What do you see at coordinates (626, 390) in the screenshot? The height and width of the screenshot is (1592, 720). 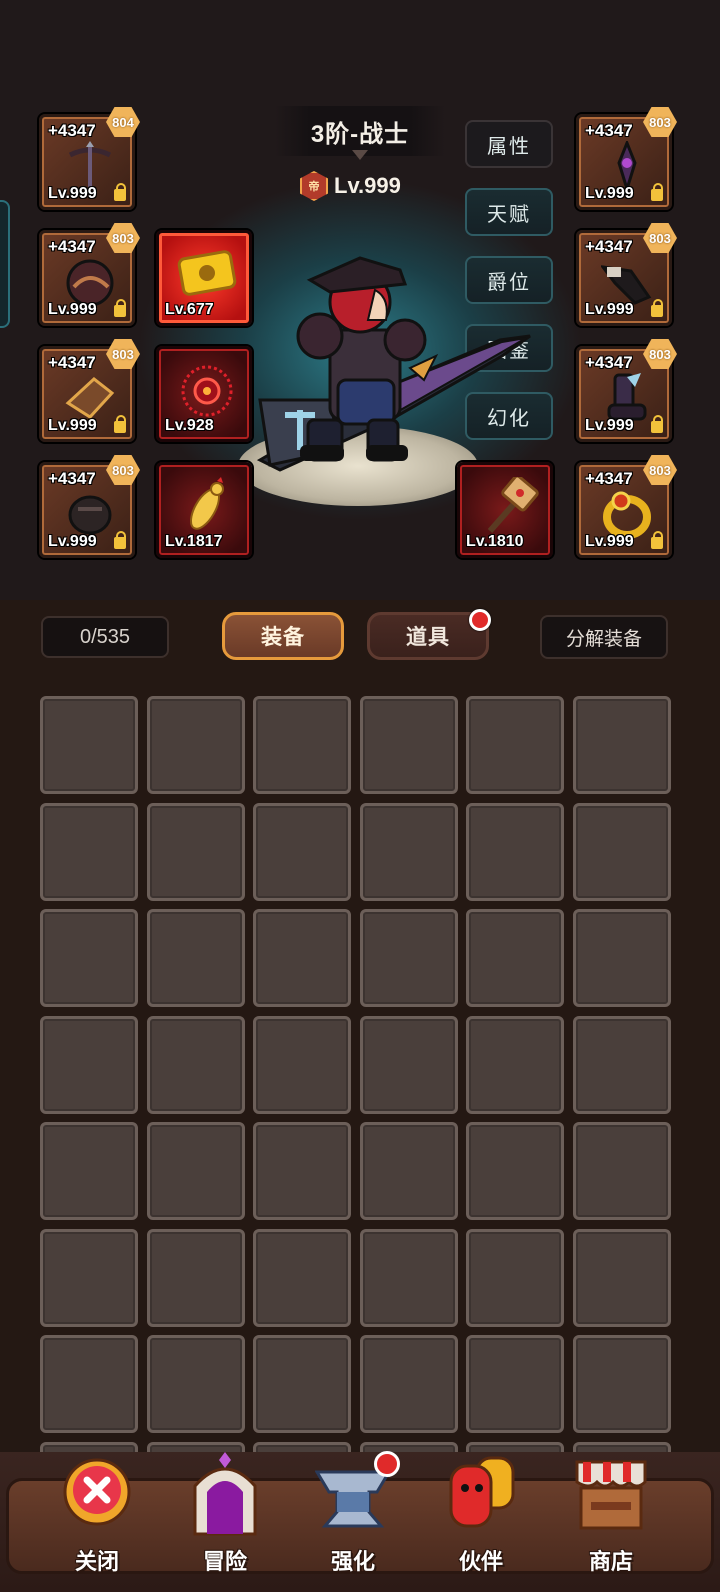 I see `equip-slot-boots: +4347 803 Lv.999` at bounding box center [626, 390].